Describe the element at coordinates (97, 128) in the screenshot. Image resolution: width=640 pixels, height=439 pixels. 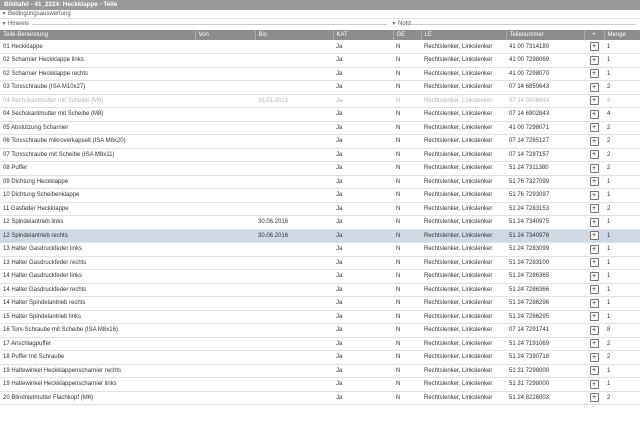
I see `cell-name: 05 Abstützung Scharnier` at that location.